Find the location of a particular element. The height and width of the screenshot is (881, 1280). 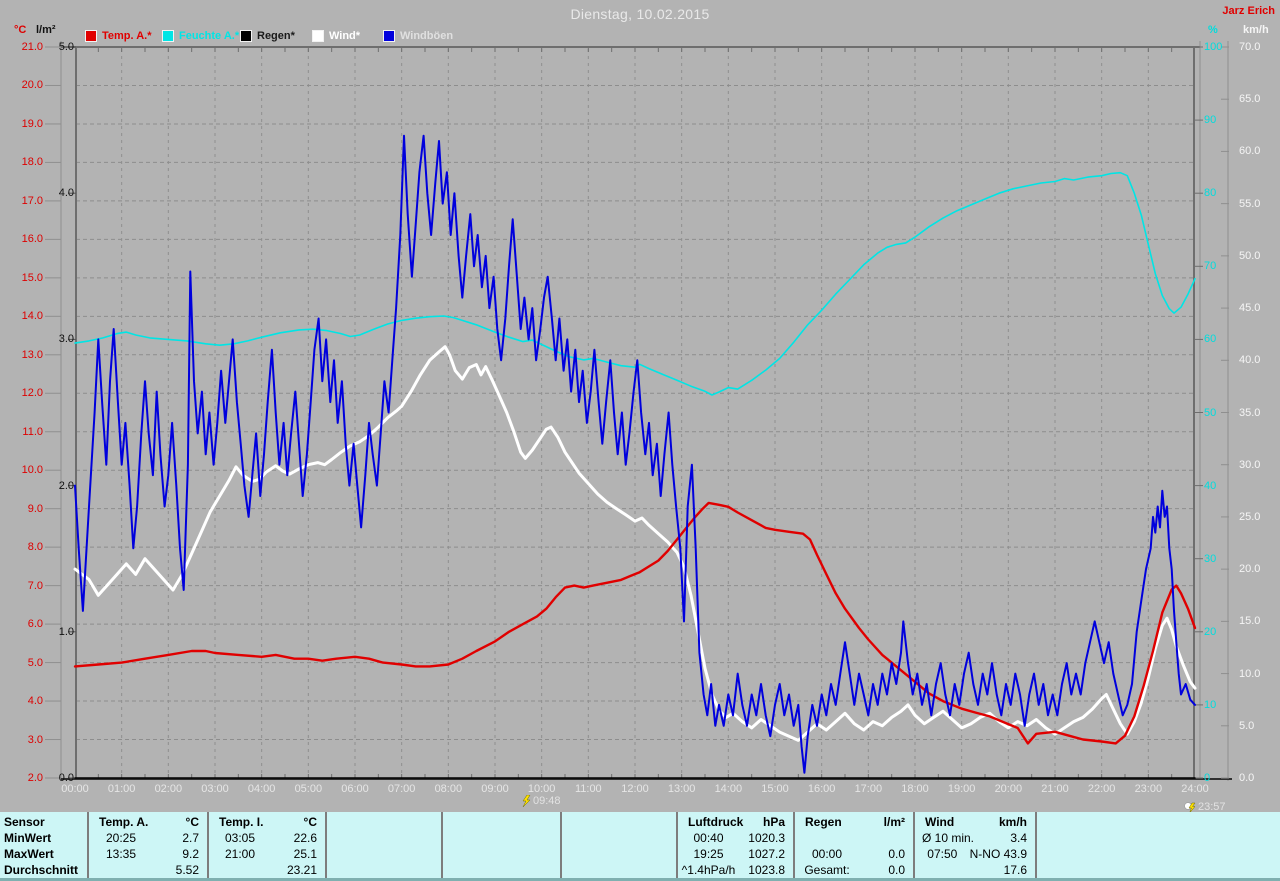

cell-time: 07:50 is located at coordinates (942, 854).